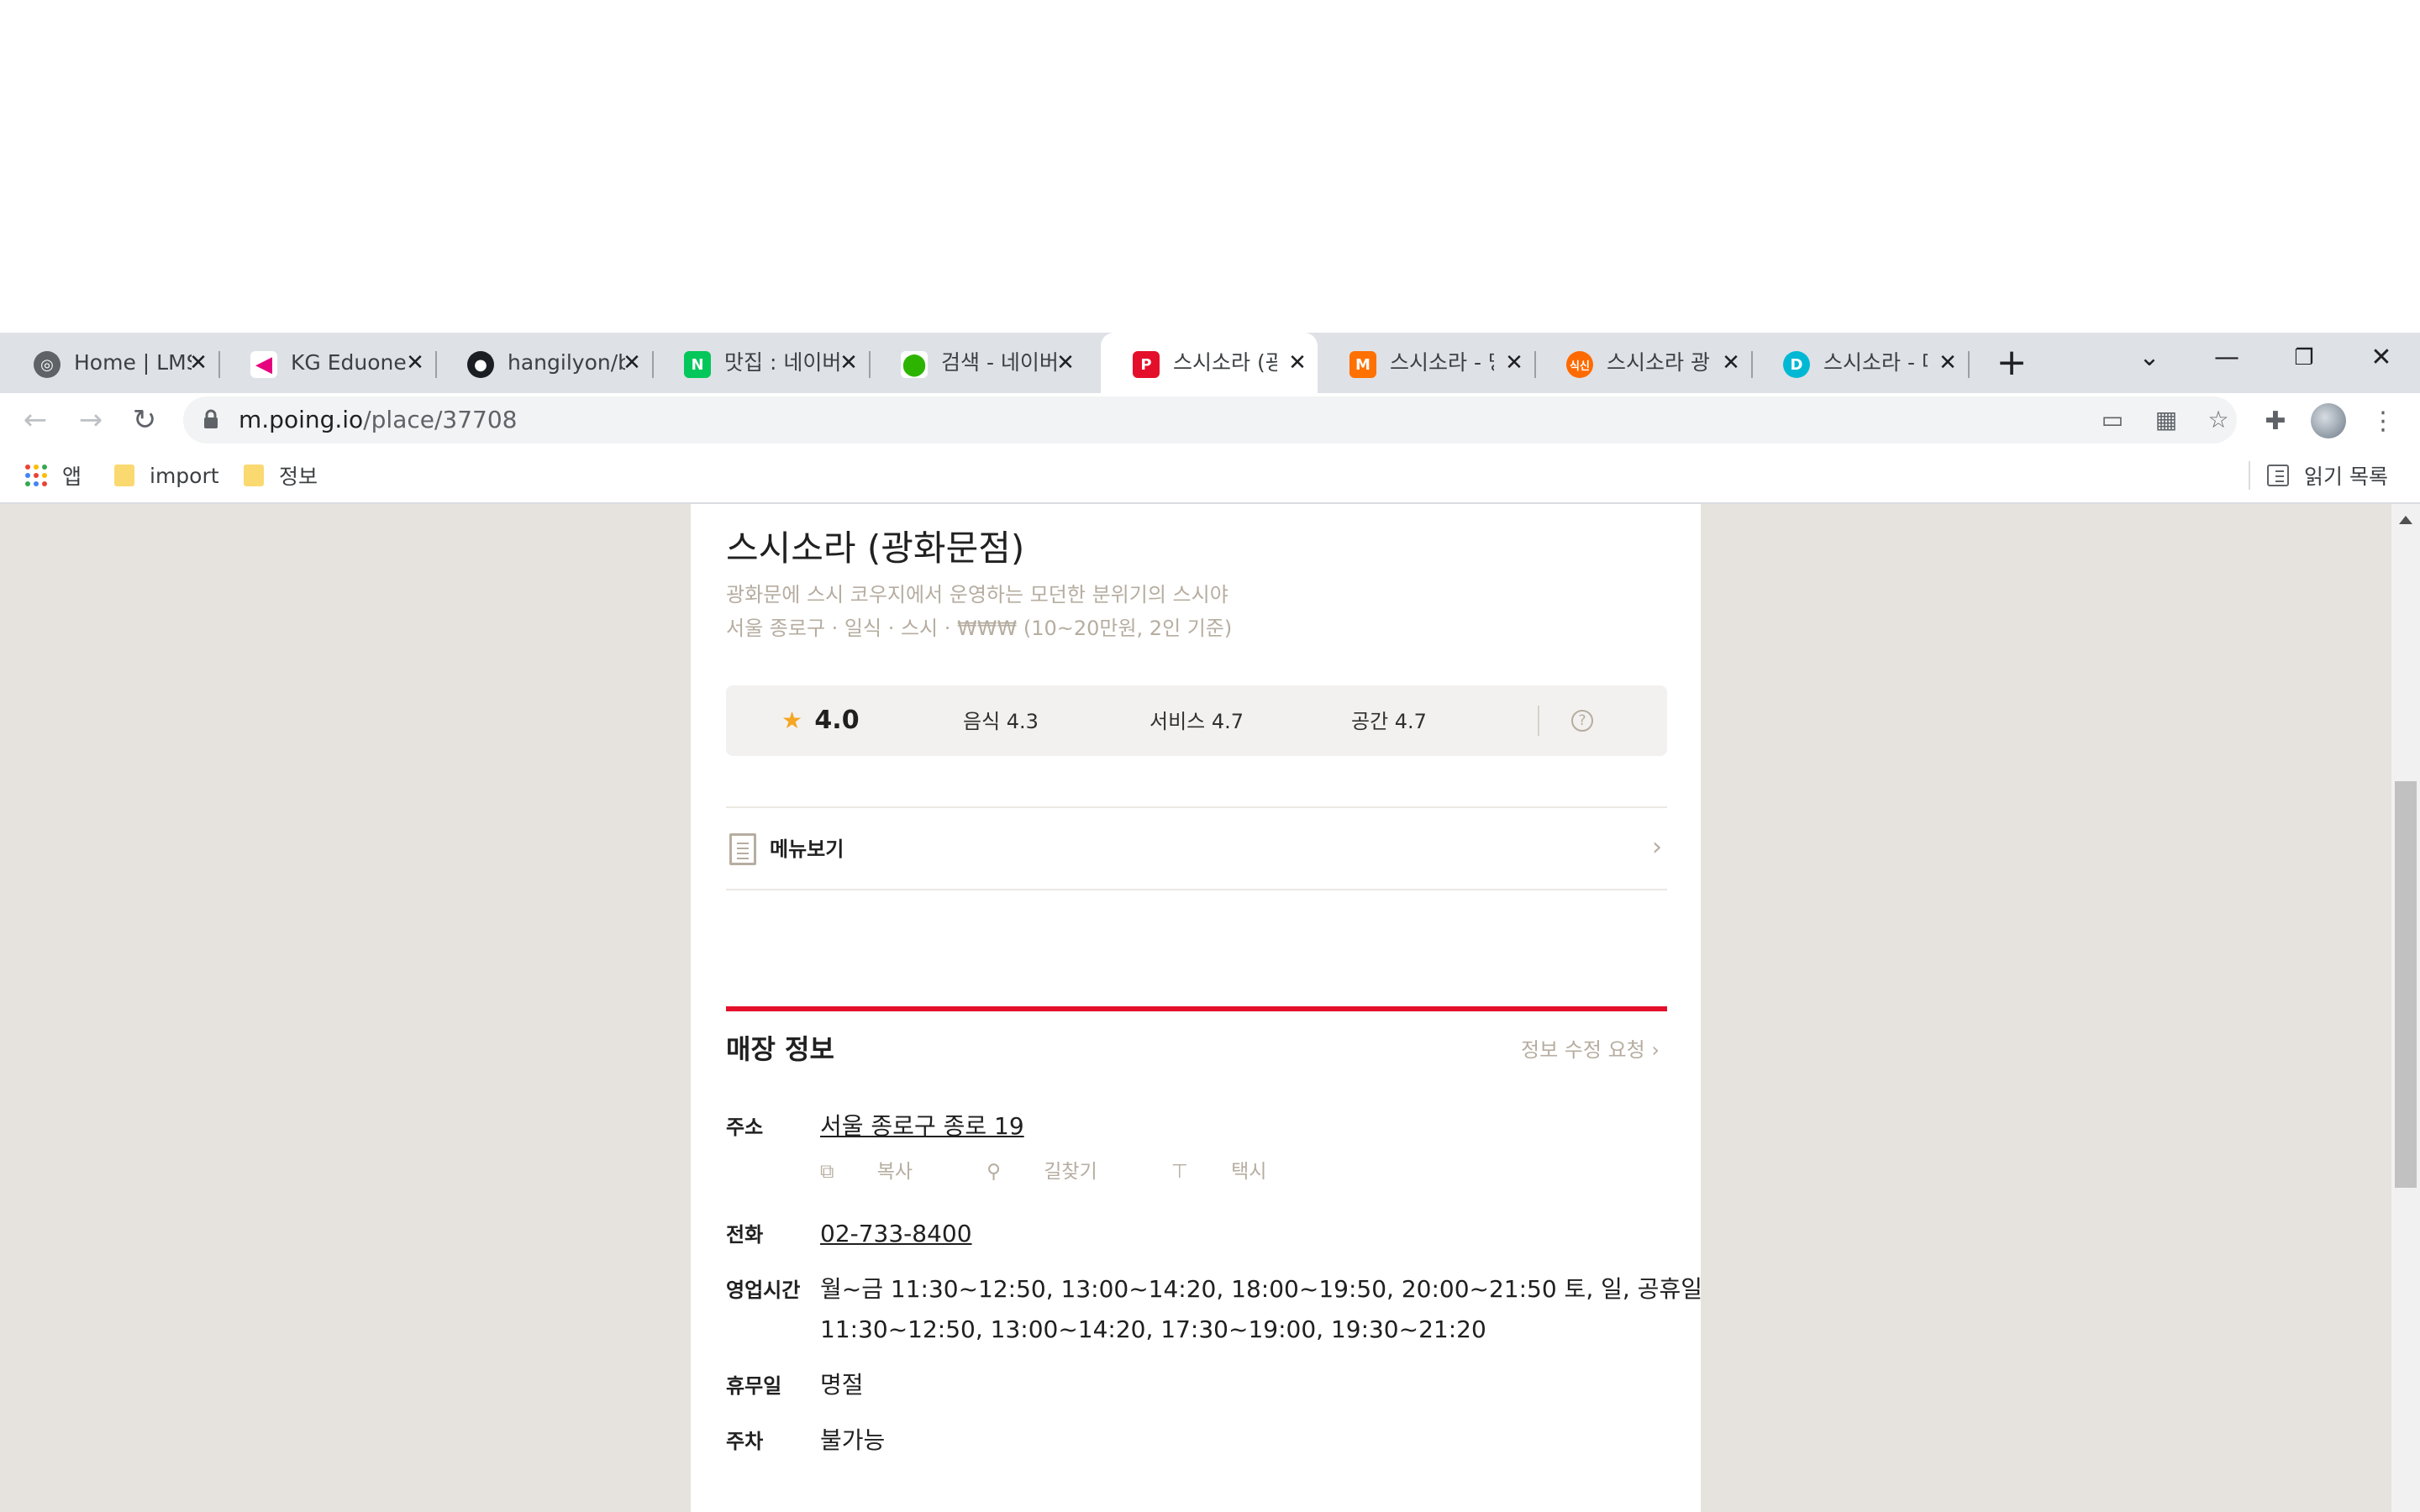  I want to click on parking-value: 불가능, so click(853, 1440).